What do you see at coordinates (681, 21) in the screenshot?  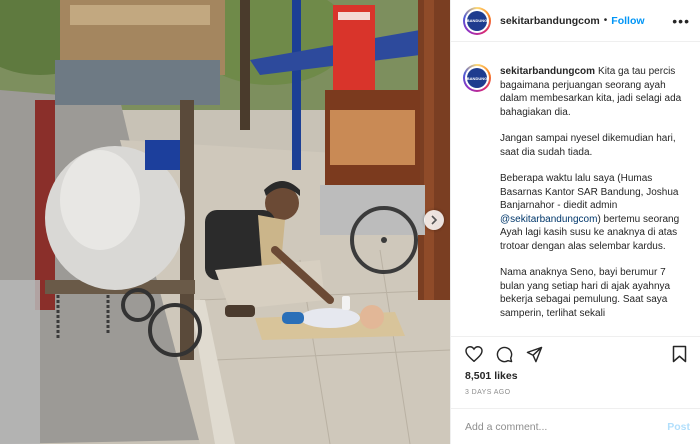 I see `more-options-icon: •••` at bounding box center [681, 21].